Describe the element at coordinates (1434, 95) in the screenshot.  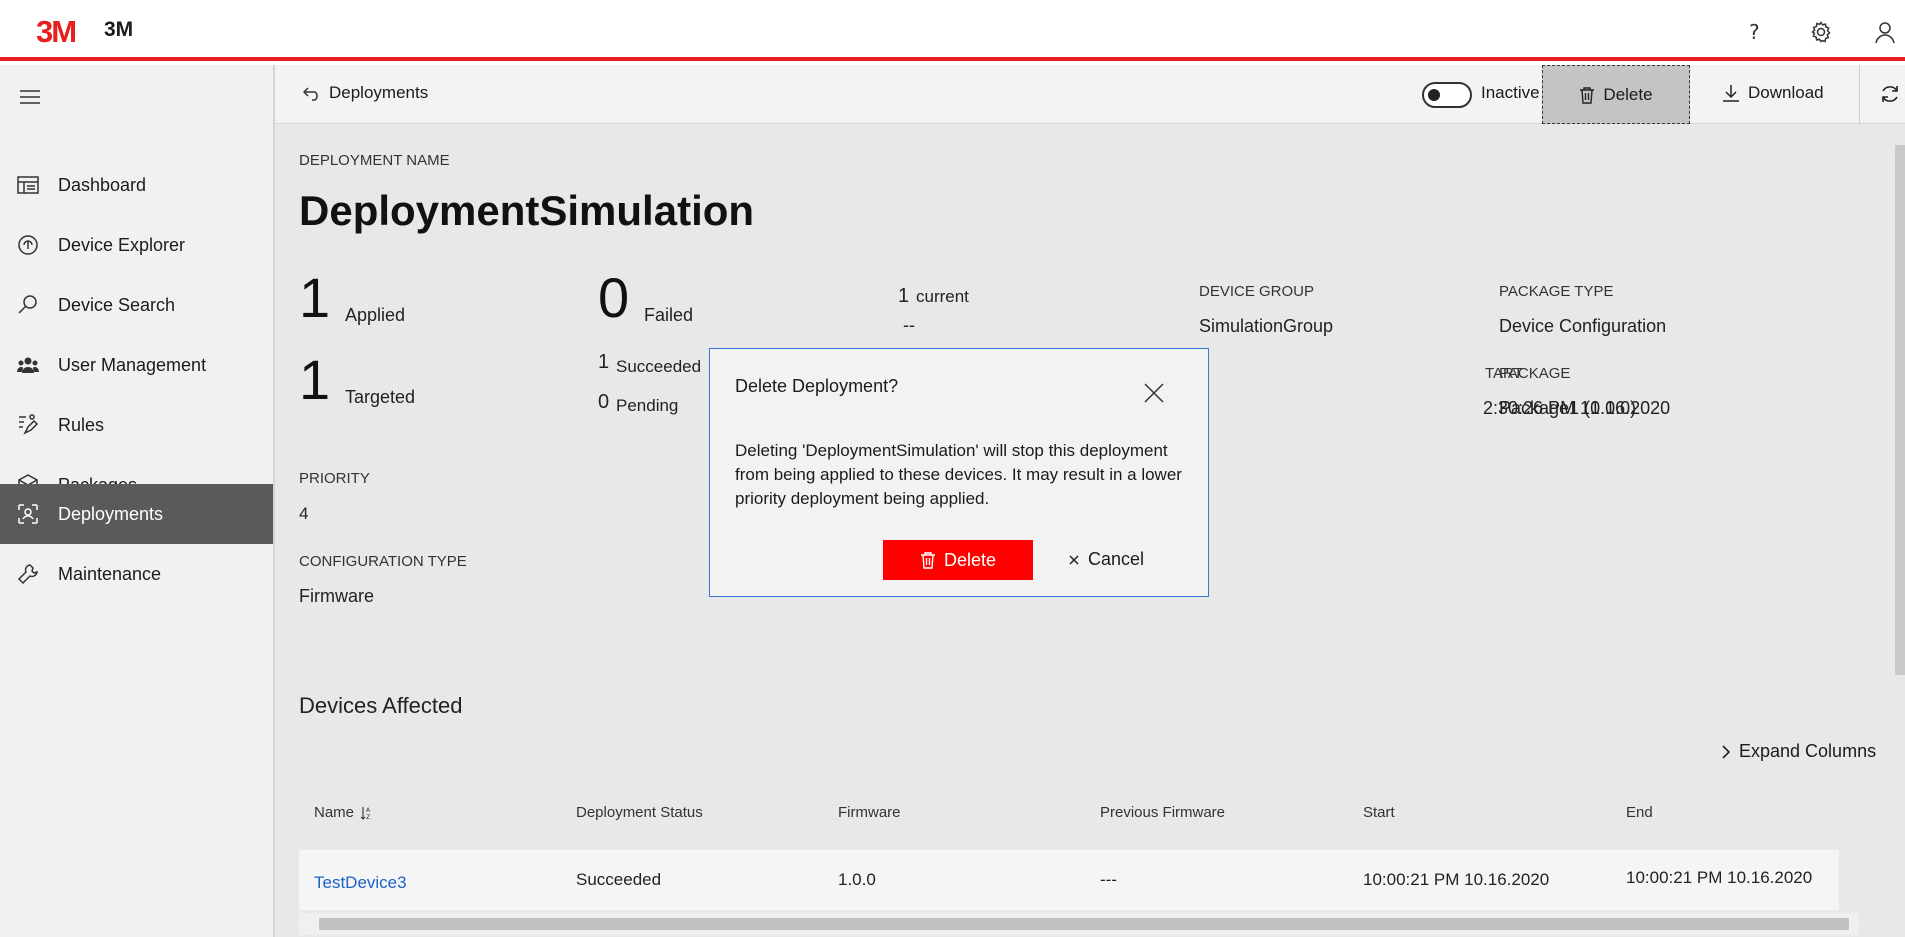
I see `toggle-knob` at that location.